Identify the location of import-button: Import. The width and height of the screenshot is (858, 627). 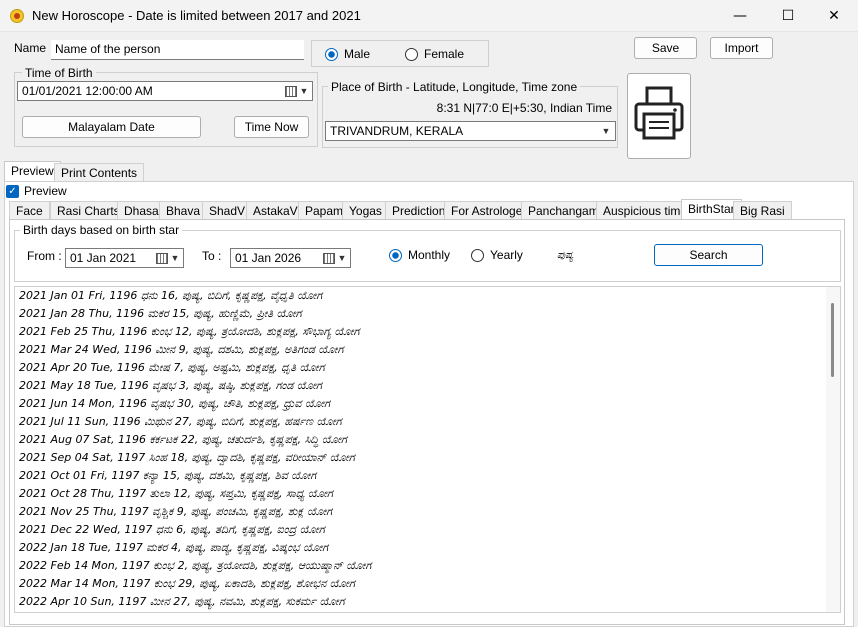
(741, 48).